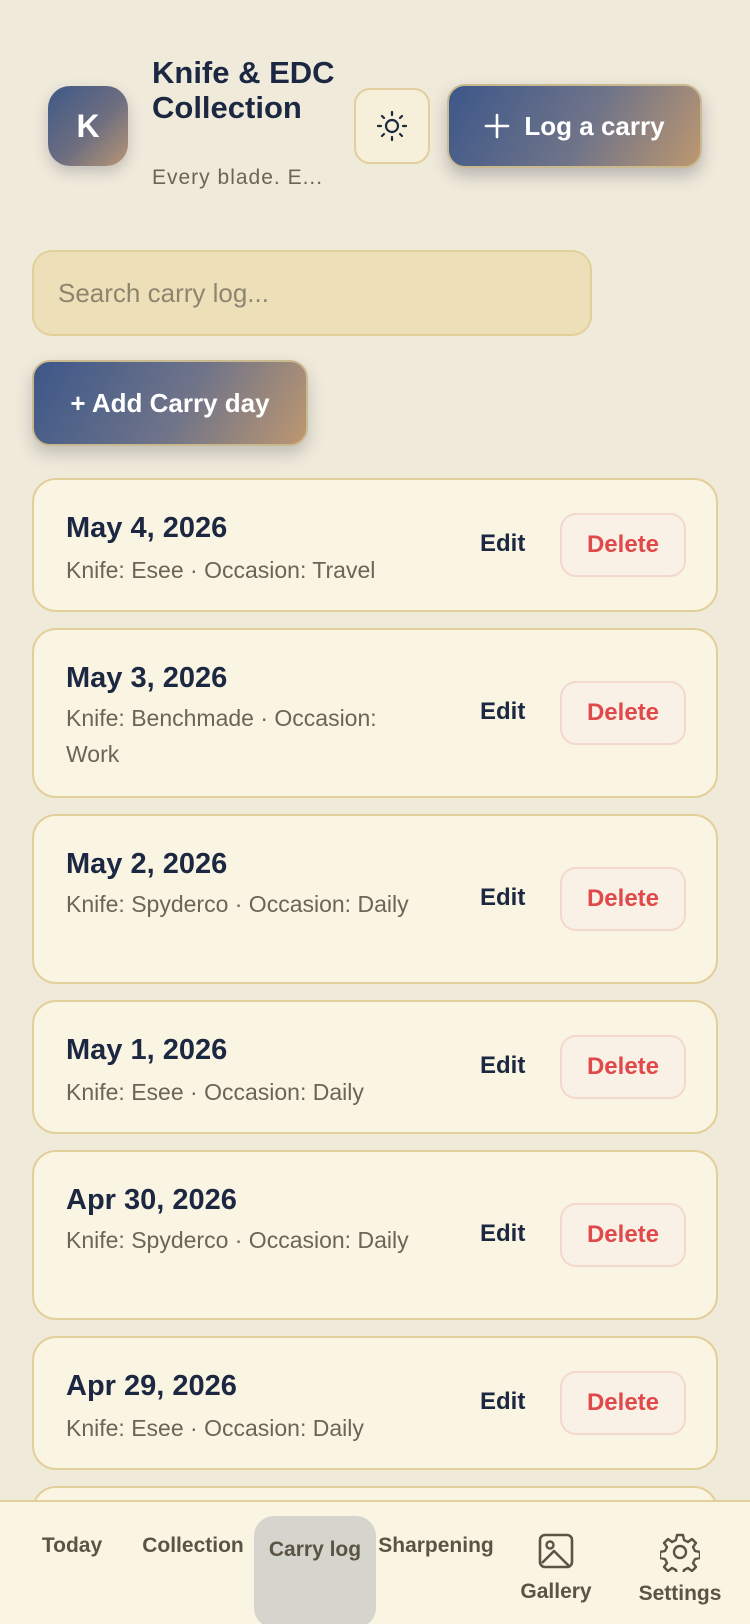  What do you see at coordinates (193, 1546) in the screenshot?
I see `nav-item-collection: Collection` at bounding box center [193, 1546].